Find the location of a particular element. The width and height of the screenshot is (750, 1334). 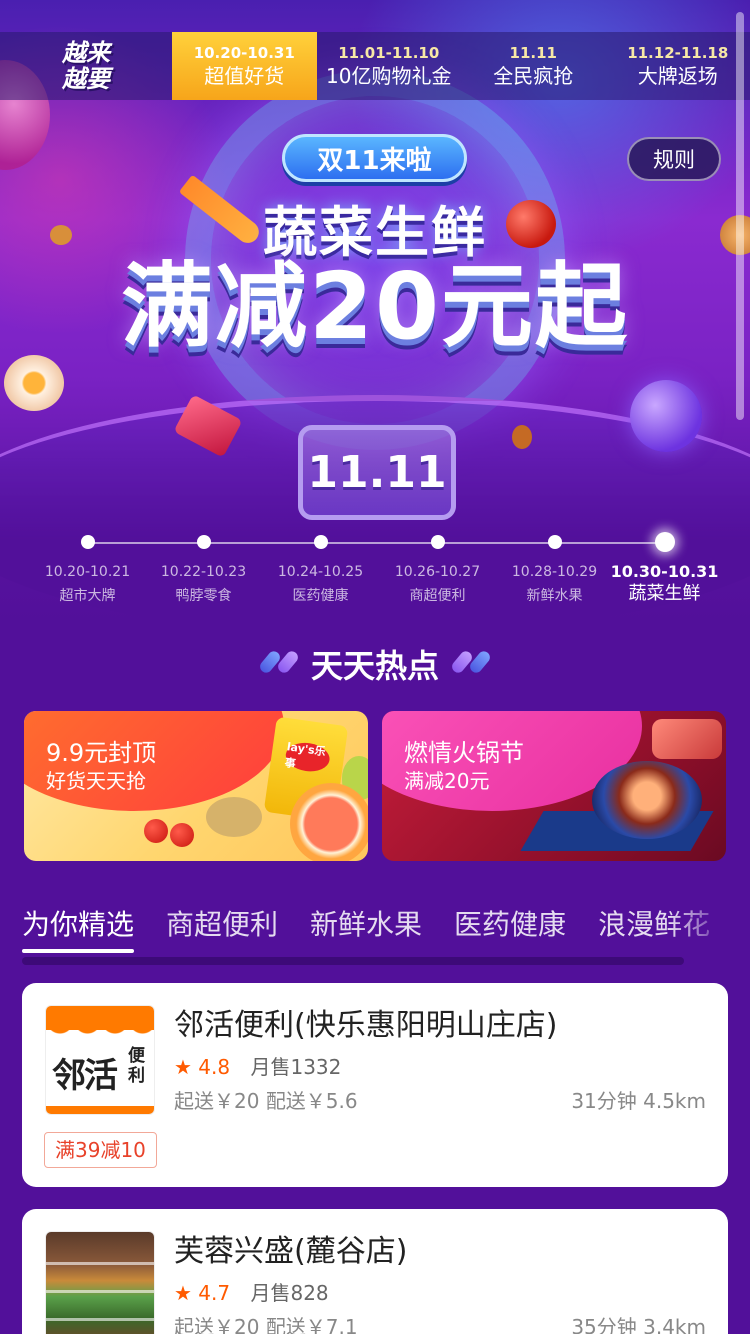

discount-tag: 满39减10 is located at coordinates (100, 1150).